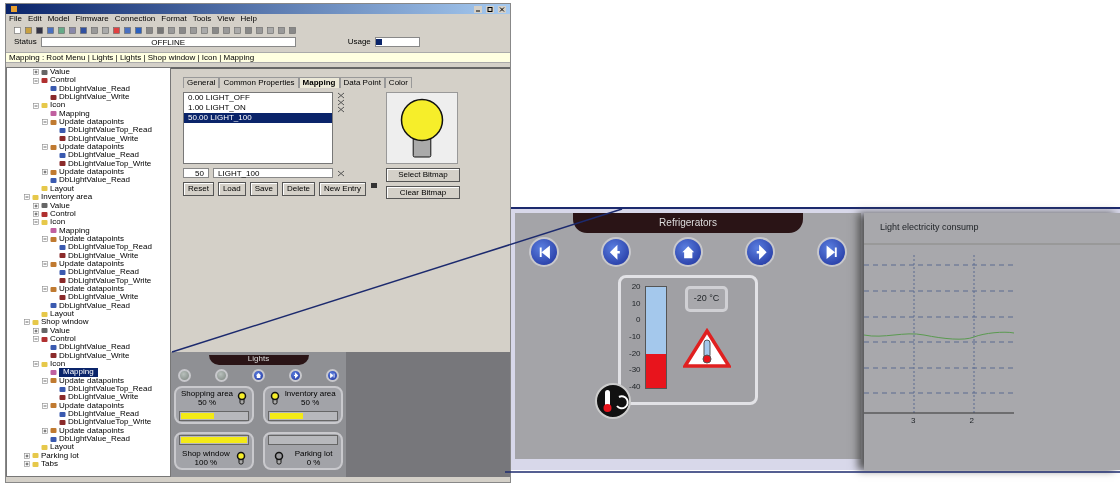 This screenshot has width=1120, height=483. What do you see at coordinates (422, 192) in the screenshot?
I see `button: Clear Bitmap` at bounding box center [422, 192].